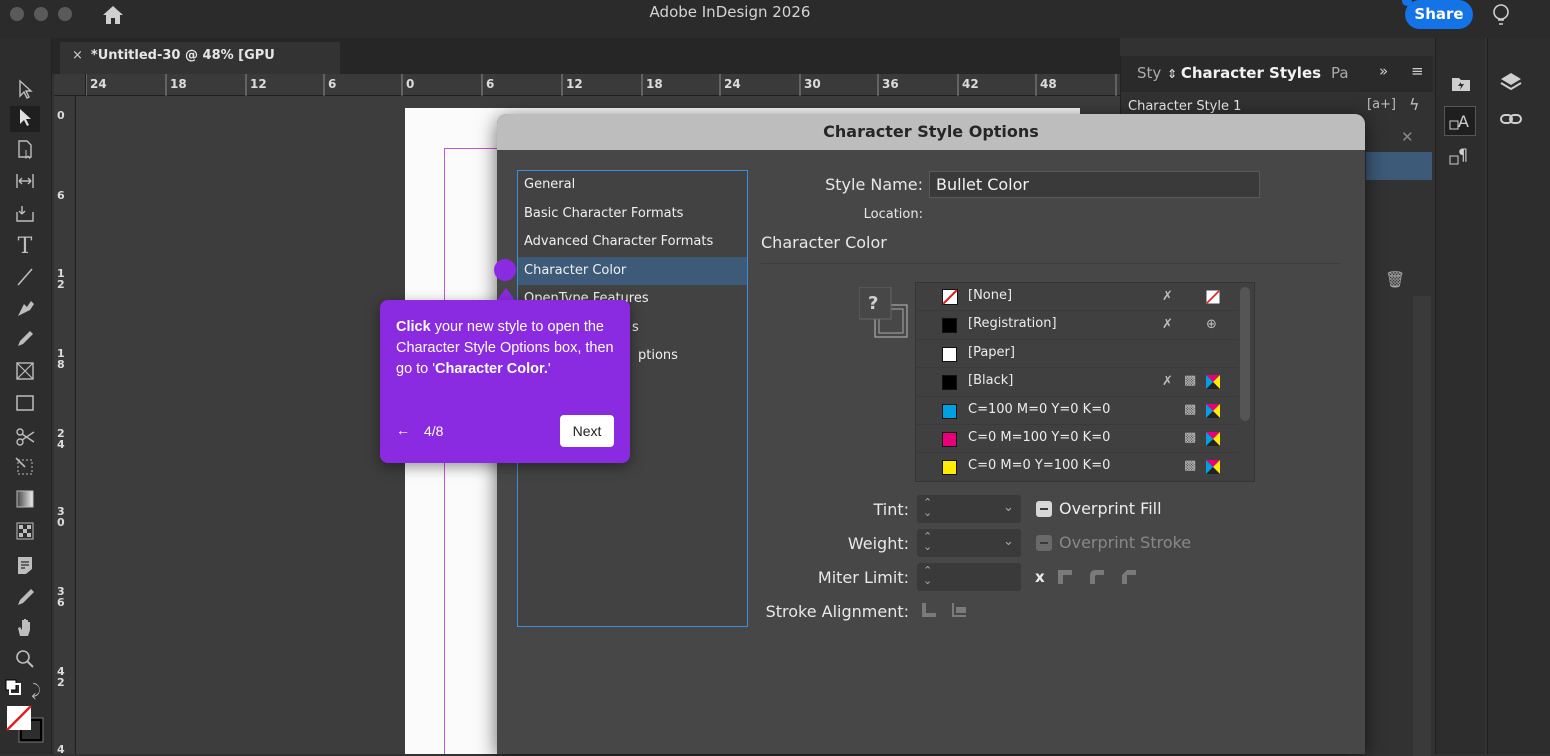  I want to click on overprint-stroke-checkbox, so click(1044, 543).